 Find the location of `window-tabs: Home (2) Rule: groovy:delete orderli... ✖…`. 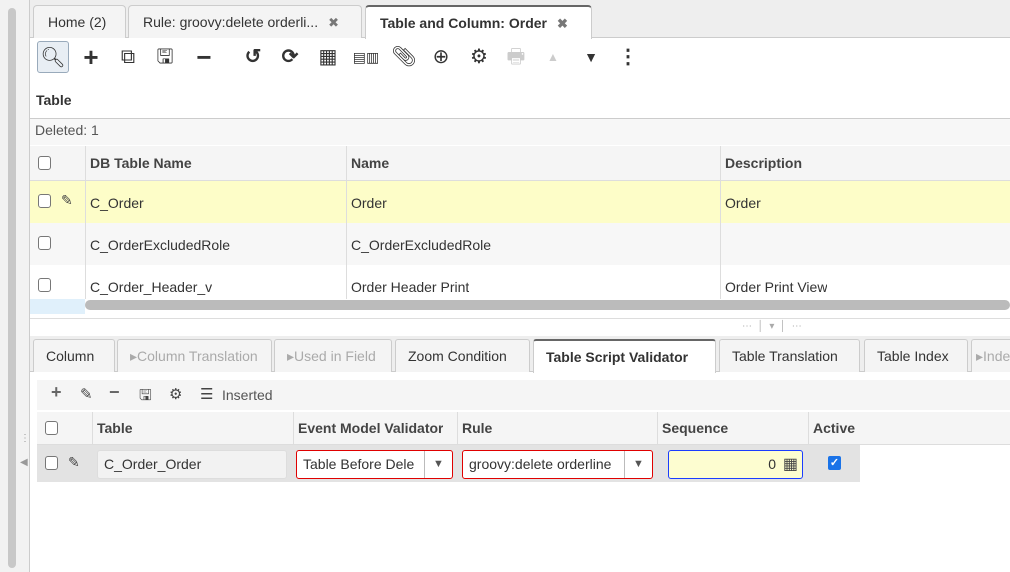

window-tabs: Home (2) Rule: groovy:delete orderli... ✖… is located at coordinates (520, 19).